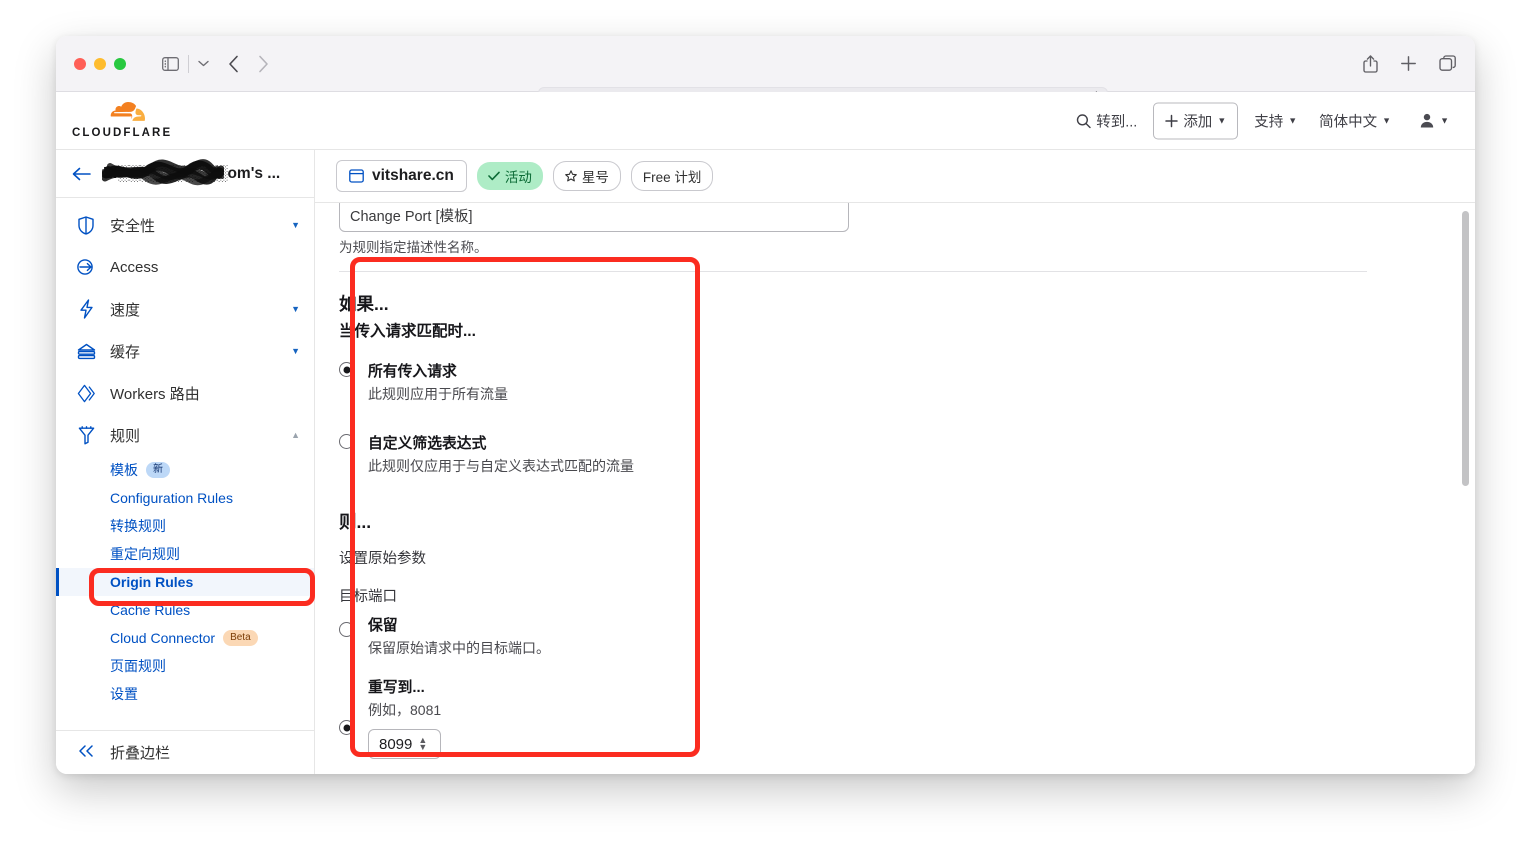  Describe the element at coordinates (86, 435) in the screenshot. I see `funnel-icon` at that location.